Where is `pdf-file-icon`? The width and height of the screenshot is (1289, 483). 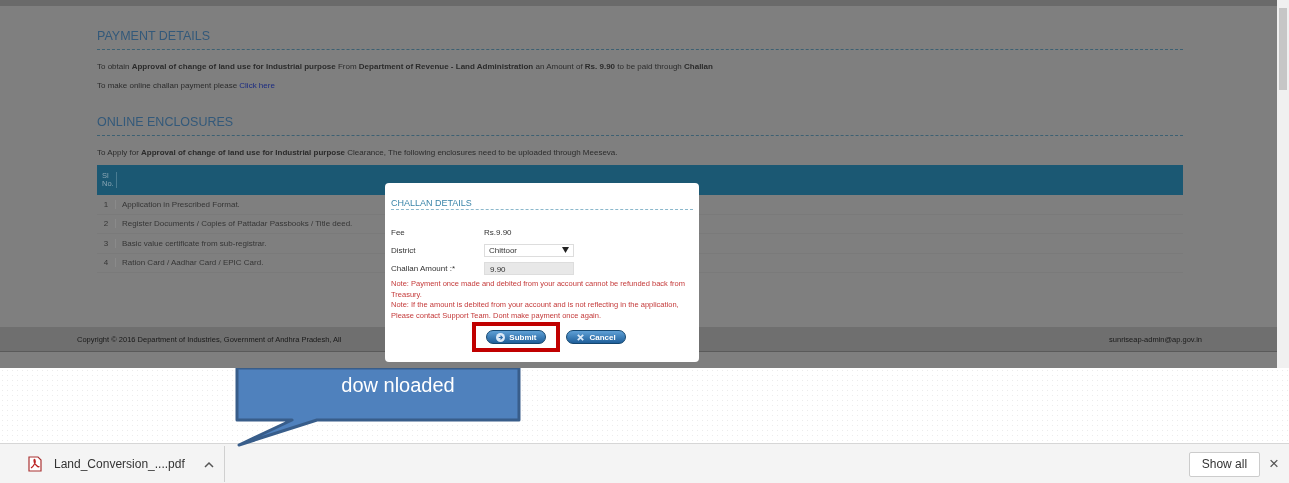
pdf-file-icon is located at coordinates (35, 464).